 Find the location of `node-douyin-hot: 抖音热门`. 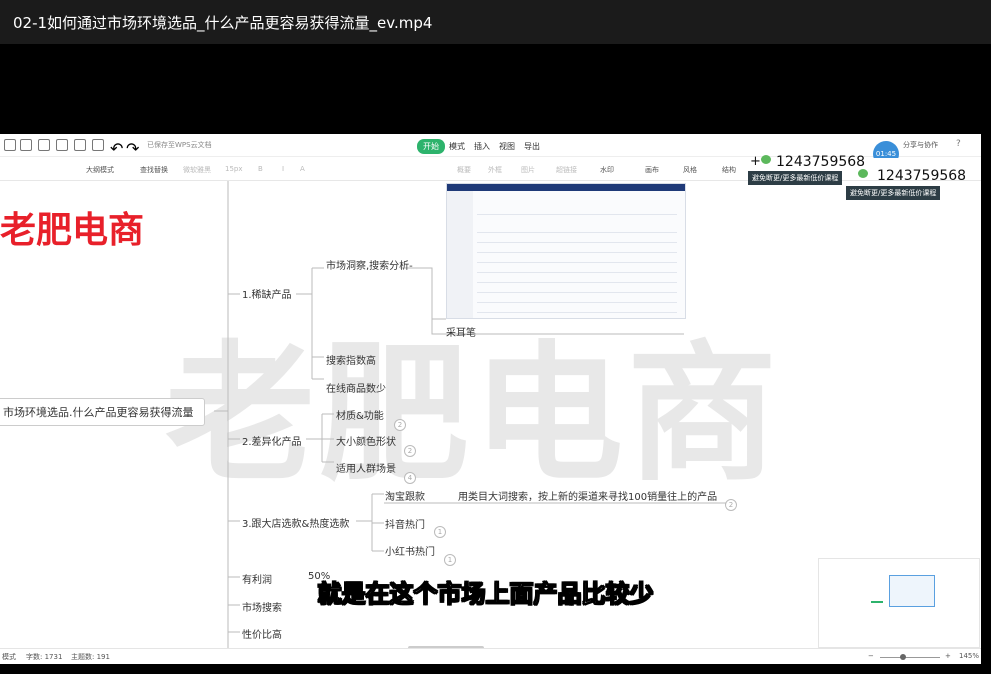

node-douyin-hot: 抖音热门 is located at coordinates (405, 523).